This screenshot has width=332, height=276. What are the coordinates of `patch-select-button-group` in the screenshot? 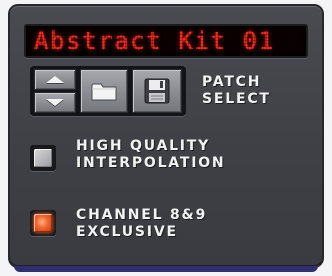 It's located at (108, 91).